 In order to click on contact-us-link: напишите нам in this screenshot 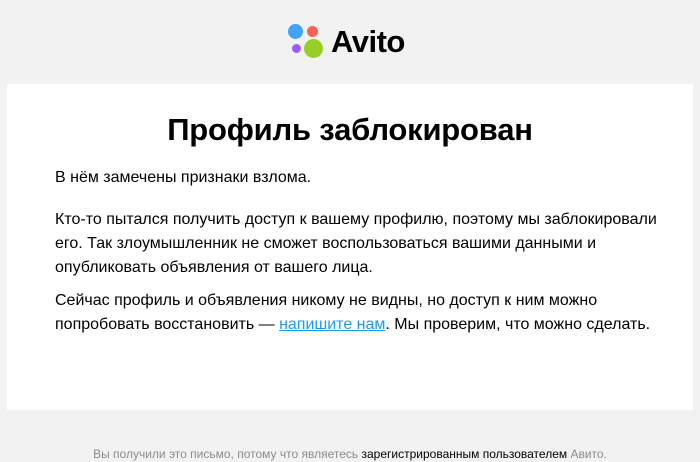, I will do `click(332, 324)`.